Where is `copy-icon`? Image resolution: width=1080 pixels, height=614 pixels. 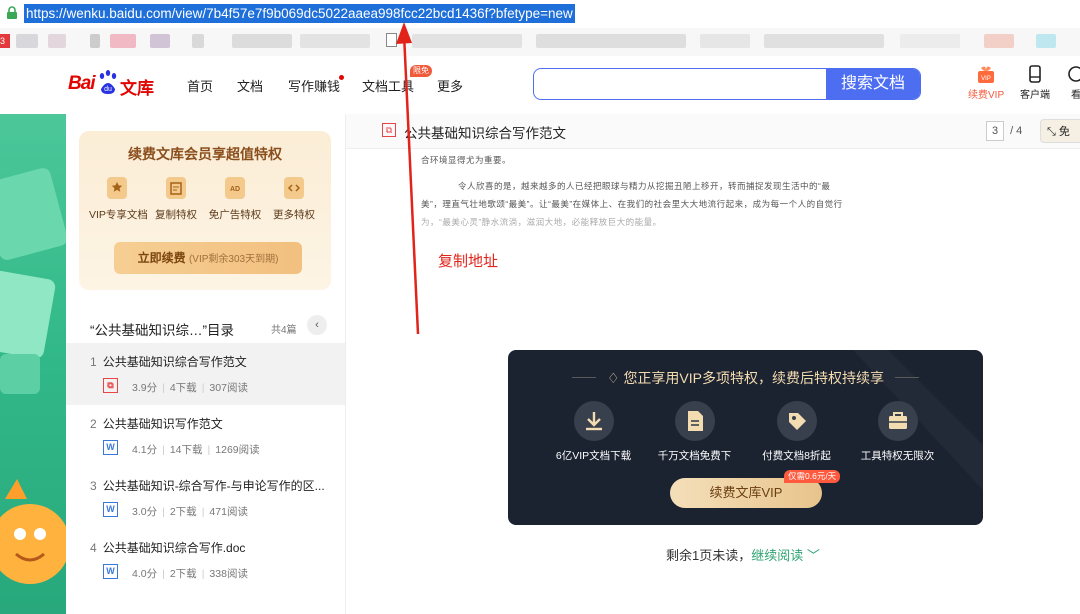 copy-icon is located at coordinates (176, 188).